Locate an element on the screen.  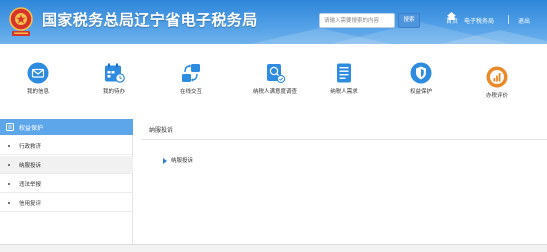
calendar-icon is located at coordinates (115, 73).